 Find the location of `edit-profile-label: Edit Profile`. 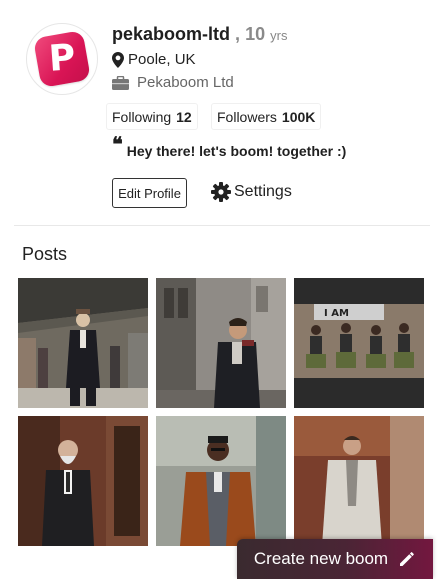

edit-profile-label: Edit Profile is located at coordinates (149, 193).